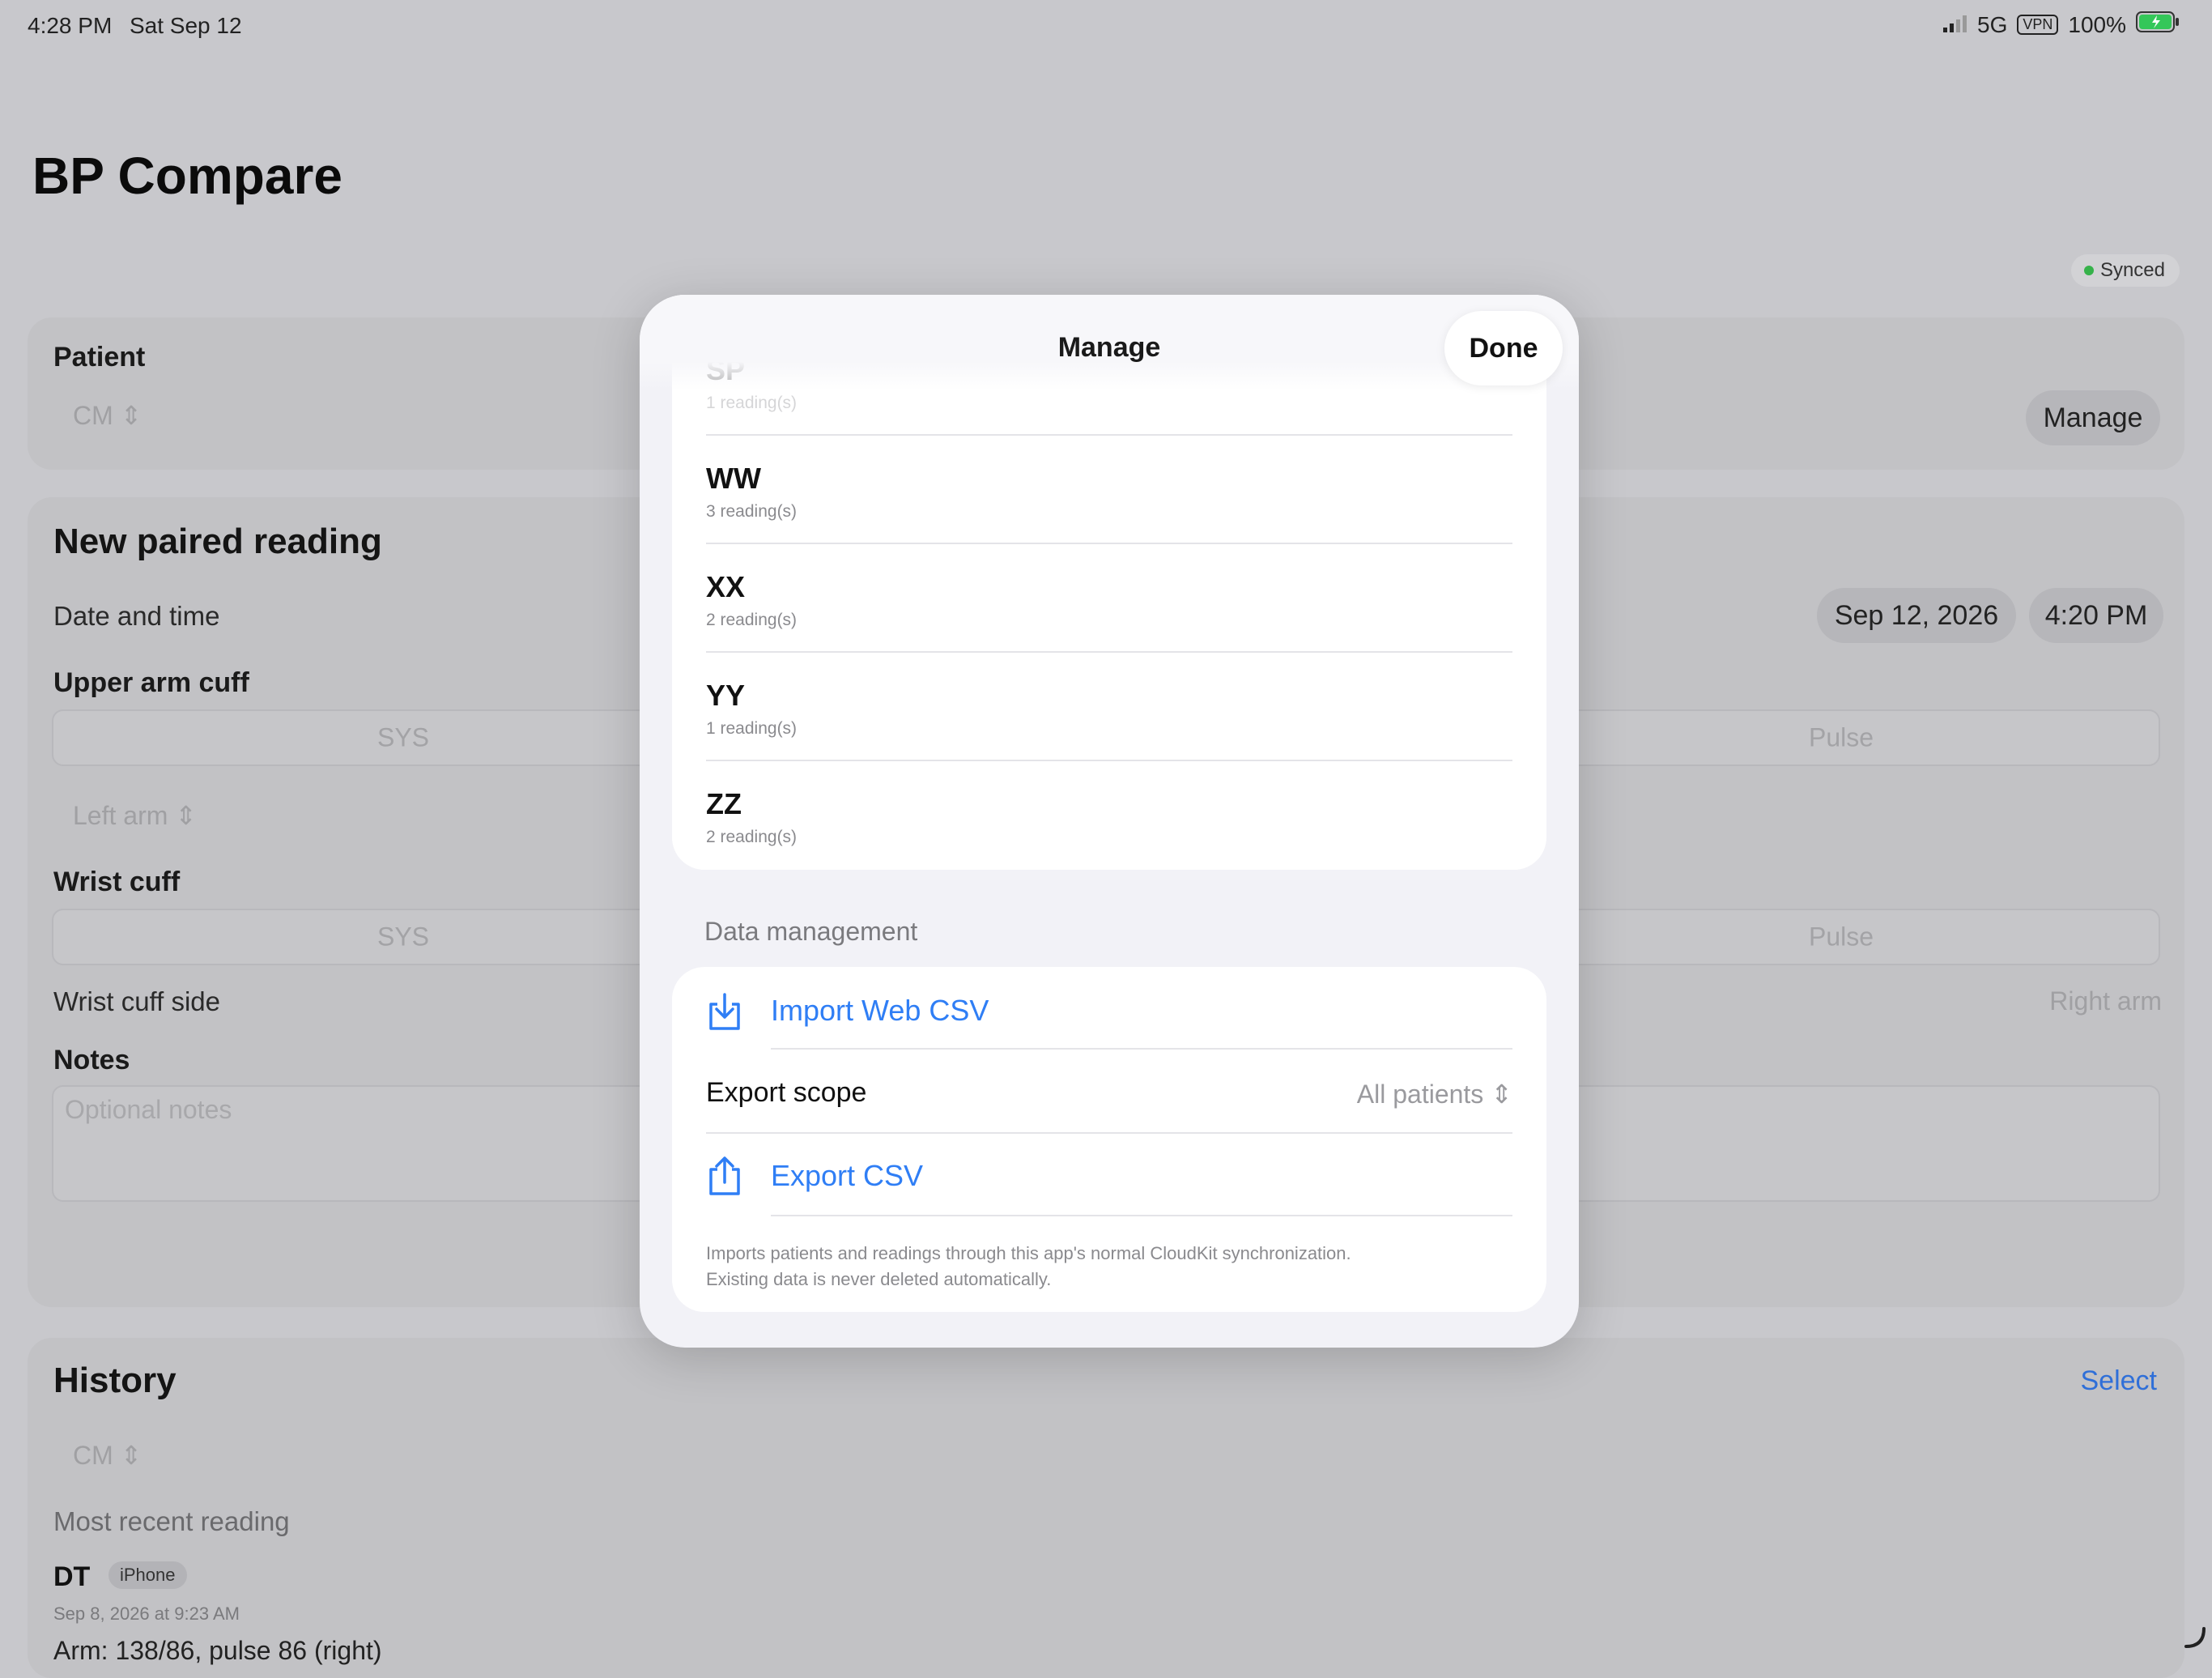 The image size is (2212, 1678). I want to click on status-date: Sat Sep 12, so click(186, 25).